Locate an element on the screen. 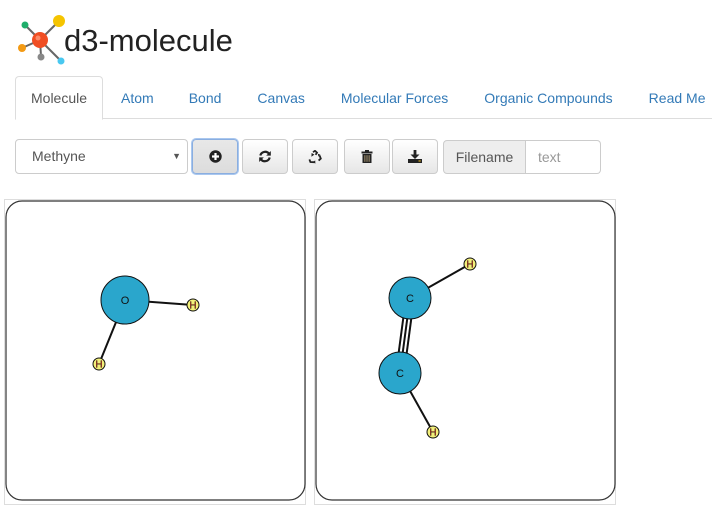 This screenshot has width=712, height=522. chevron-down-icon: ▼ is located at coordinates (176, 156).